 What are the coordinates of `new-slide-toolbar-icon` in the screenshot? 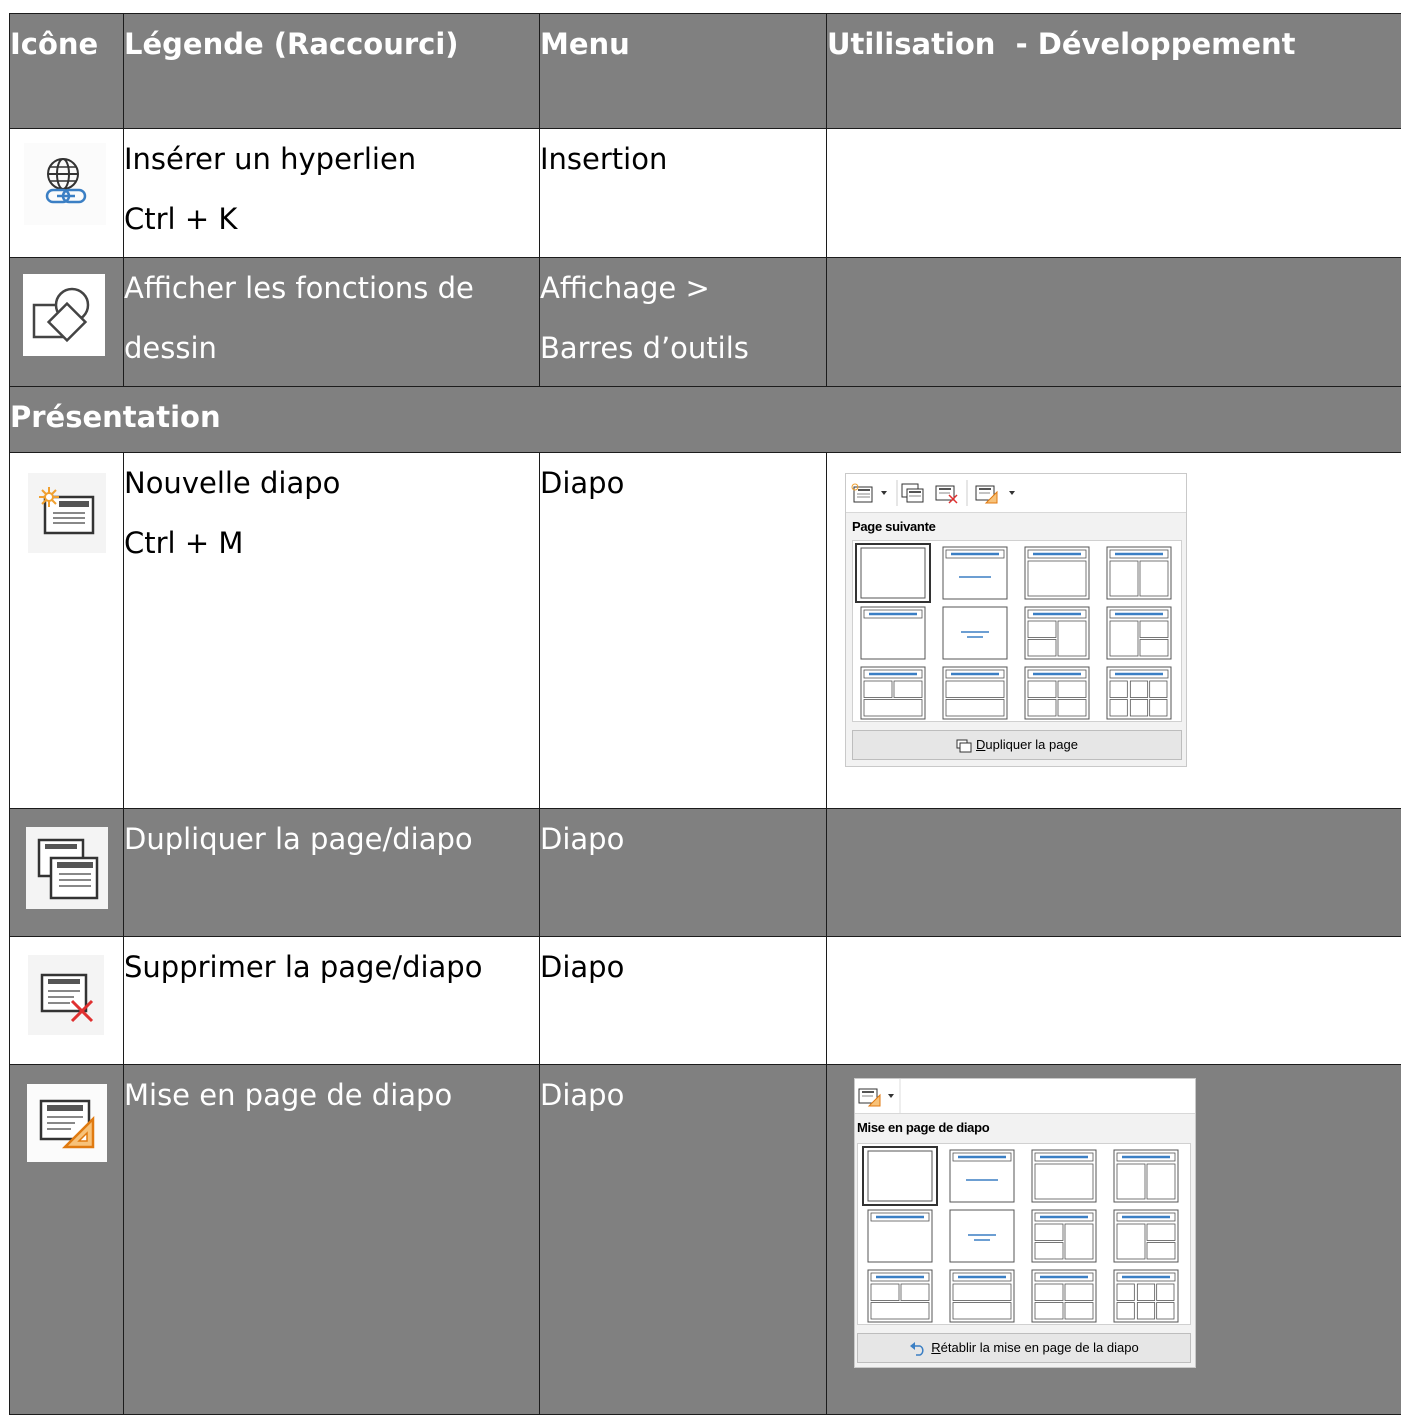 It's located at (863, 493).